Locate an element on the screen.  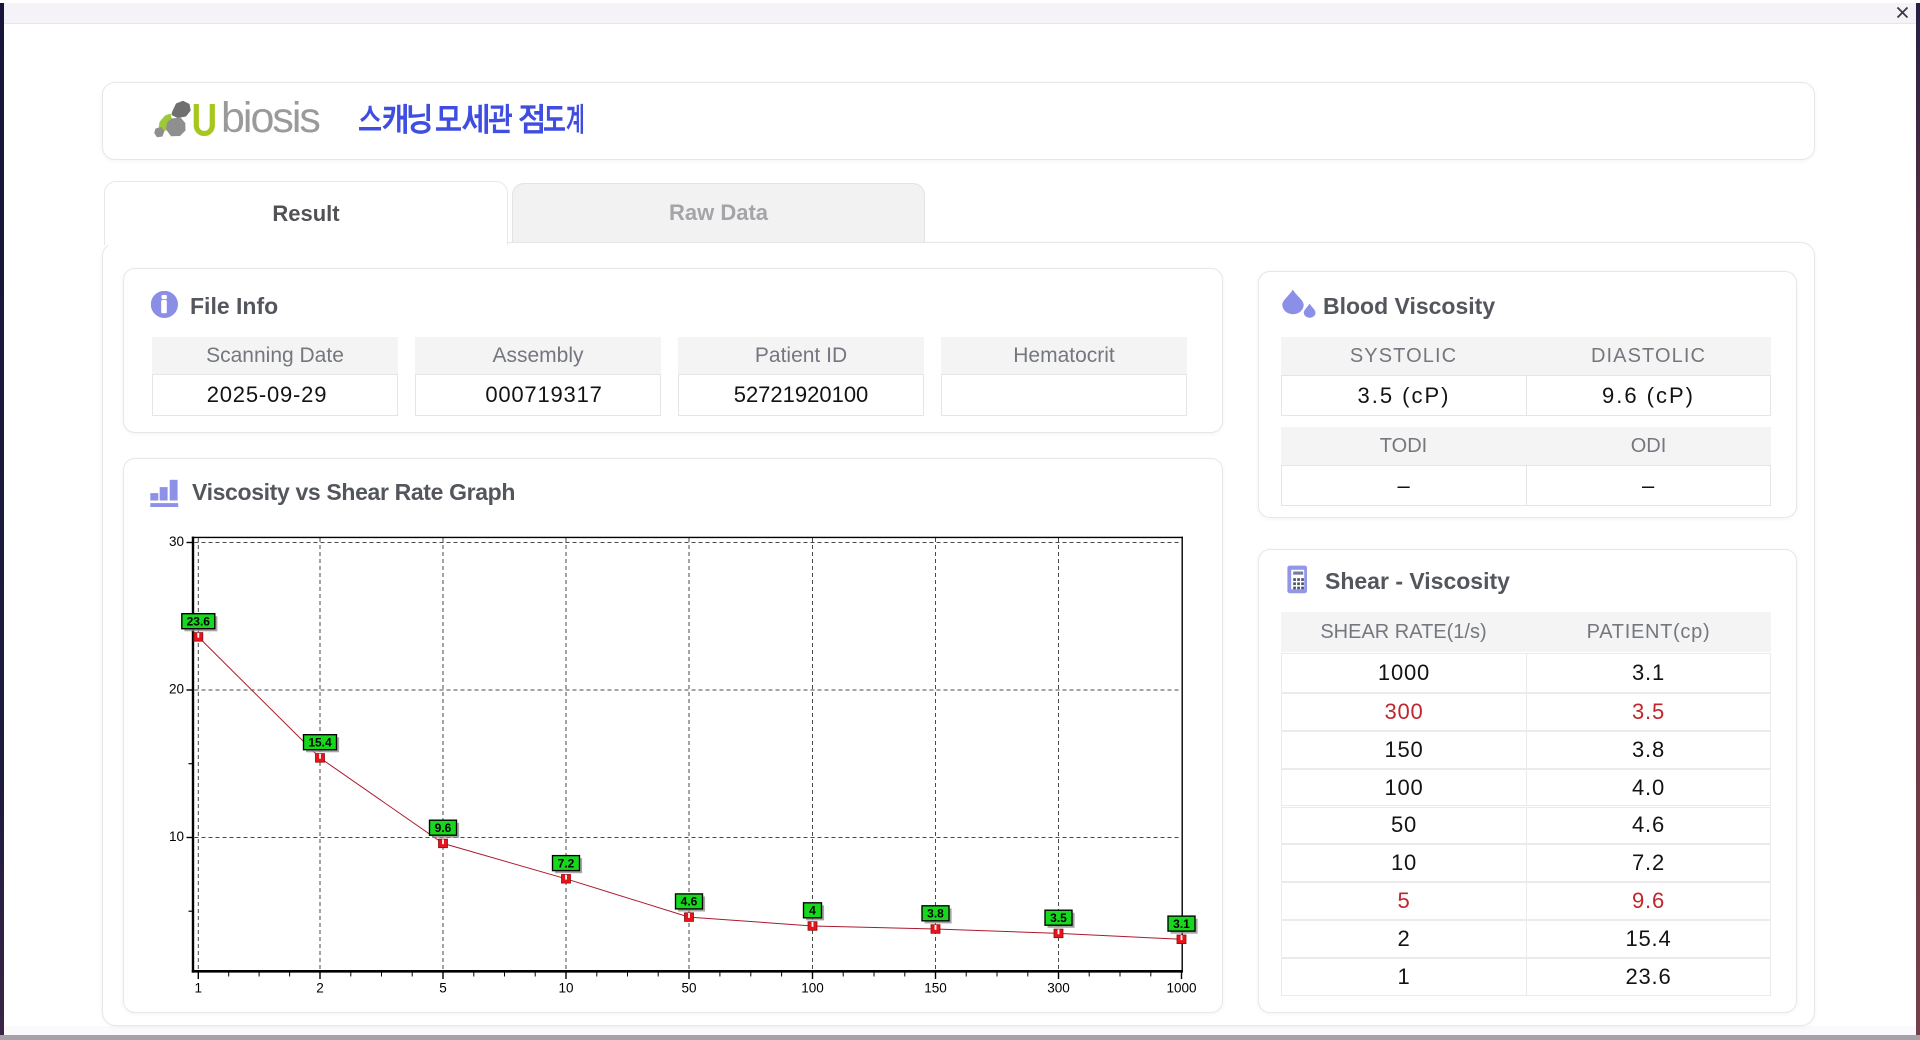
svg-text: 300 is located at coordinates (1058, 987).